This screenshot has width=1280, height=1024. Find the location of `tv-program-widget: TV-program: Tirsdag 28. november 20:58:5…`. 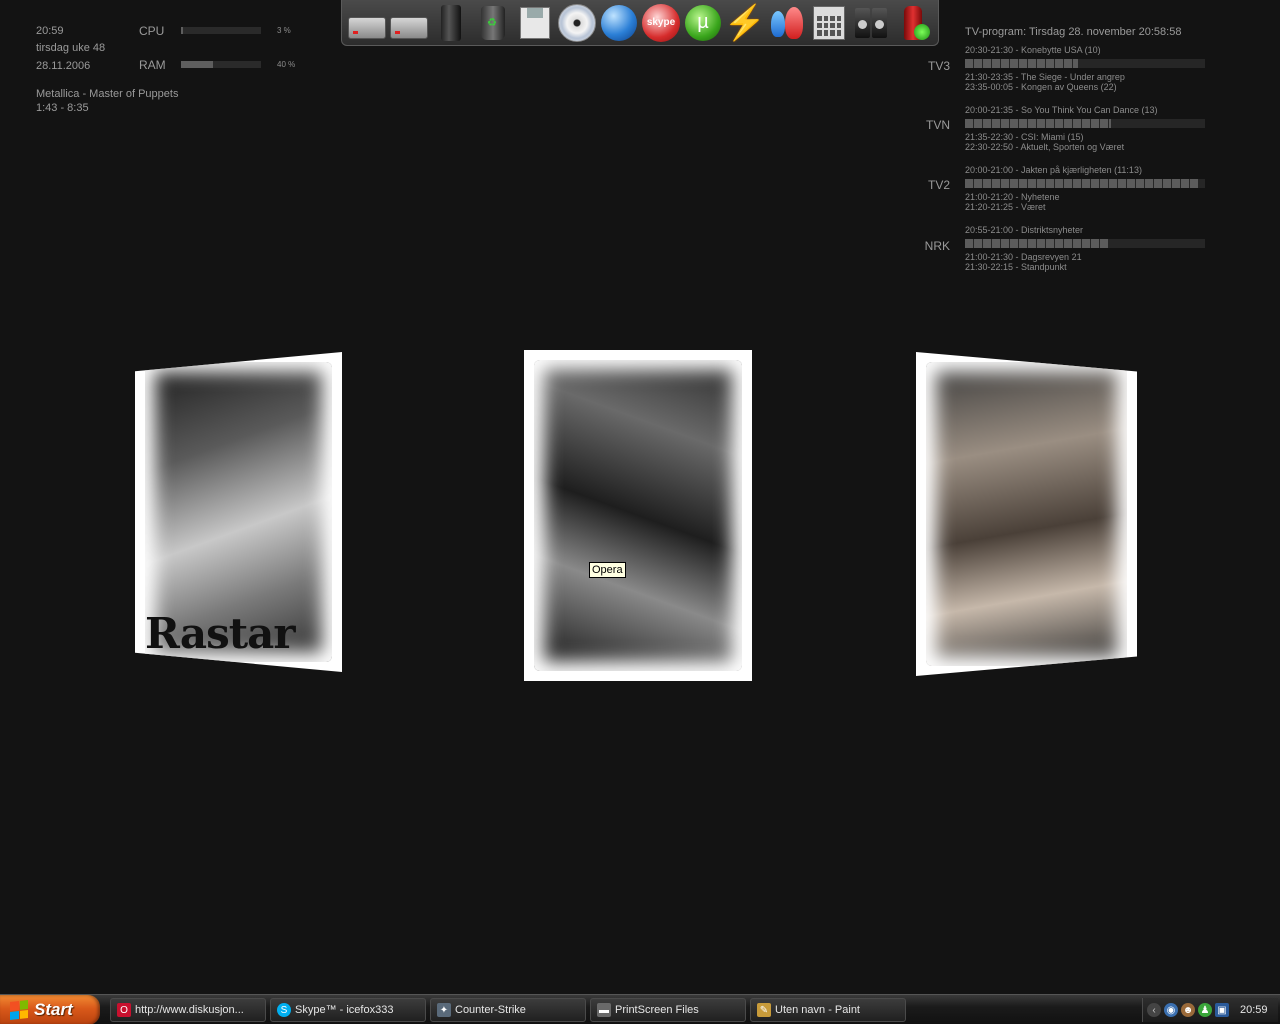

tv-program-widget: TV-program: Tirsdag 28. november 20:58:5… is located at coordinates (1060, 150).